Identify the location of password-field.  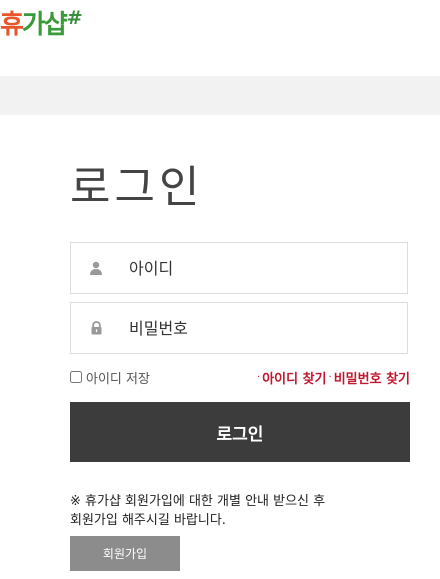
(239, 328).